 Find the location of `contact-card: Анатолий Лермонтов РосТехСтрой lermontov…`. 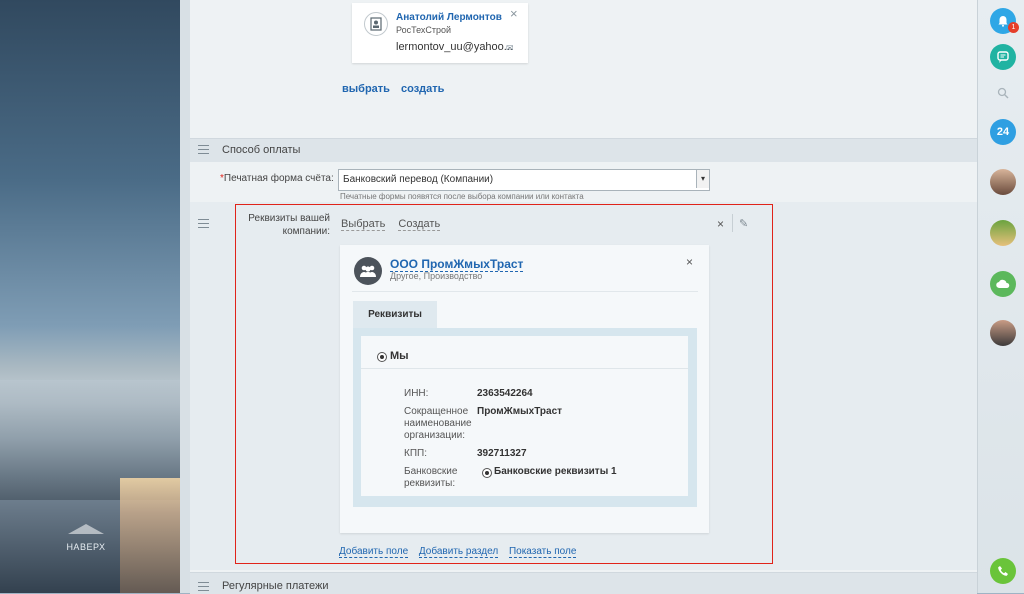

contact-card: Анатолий Лермонтов РосТехСтрой lermontov… is located at coordinates (440, 33).